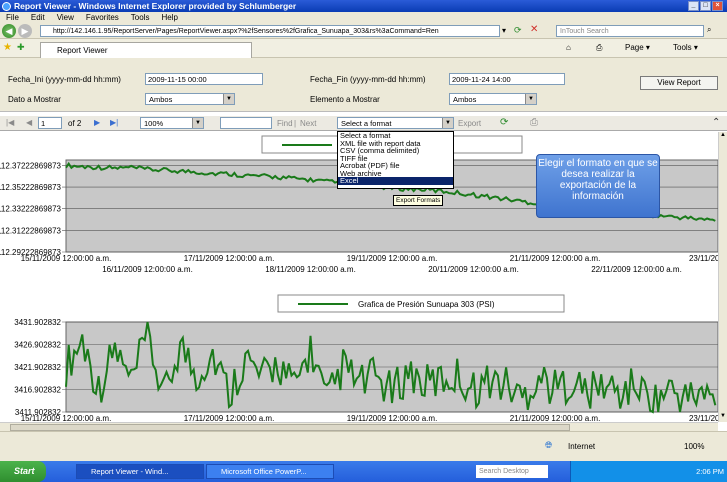 The width and height of the screenshot is (727, 482). What do you see at coordinates (64, 79) in the screenshot?
I see `fecha-ini-label: Fecha_Ini (yyyy-mm-dd hh:mm)` at bounding box center [64, 79].